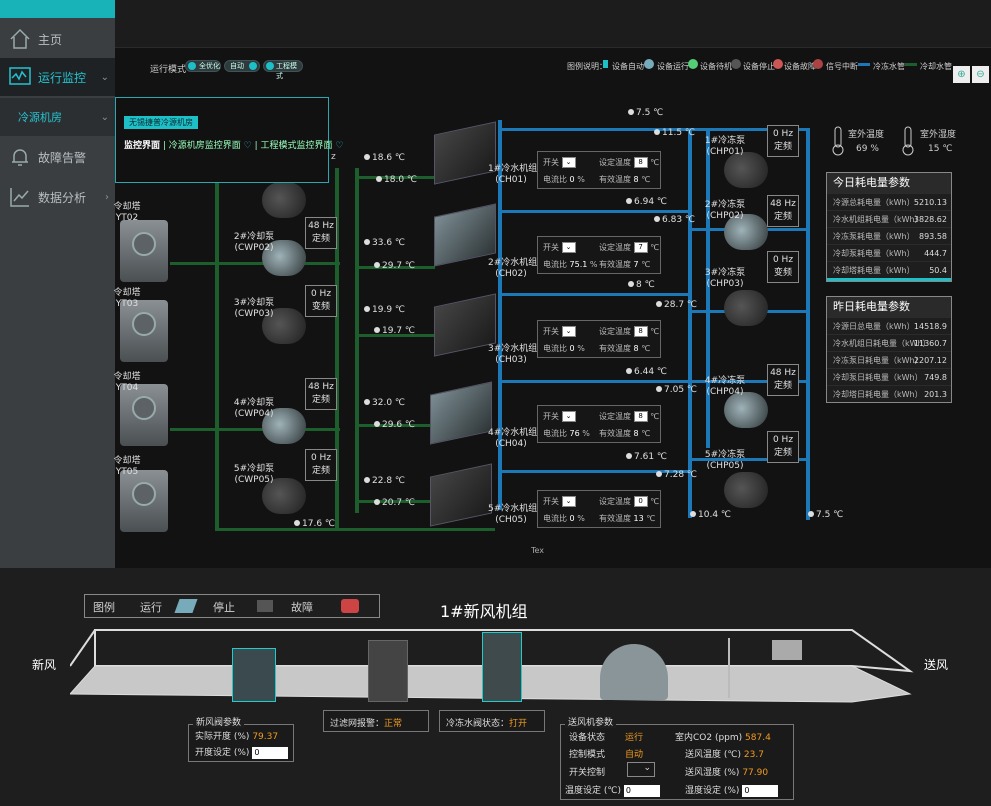  I want to click on mode-toggle-auto: 自动, so click(242, 66).